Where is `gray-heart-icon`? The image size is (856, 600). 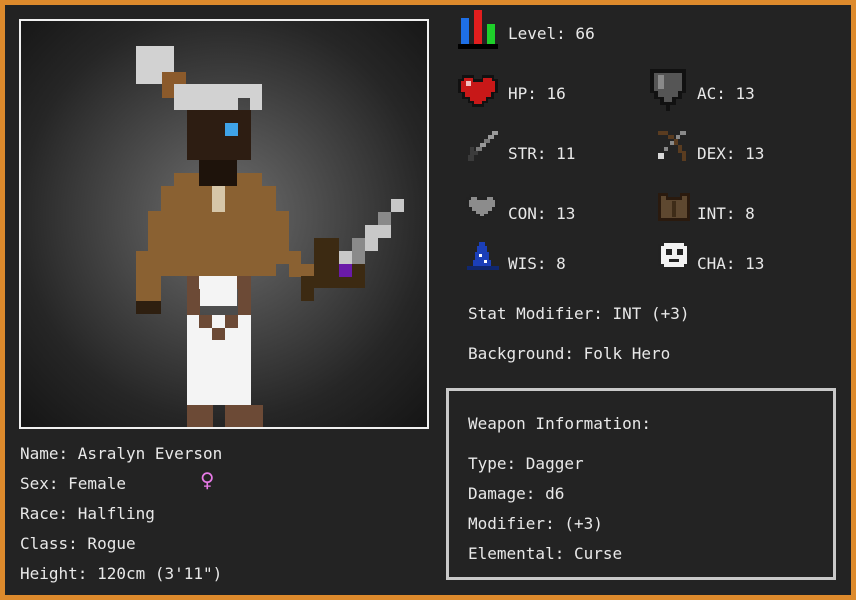 gray-heart-icon is located at coordinates (482, 206).